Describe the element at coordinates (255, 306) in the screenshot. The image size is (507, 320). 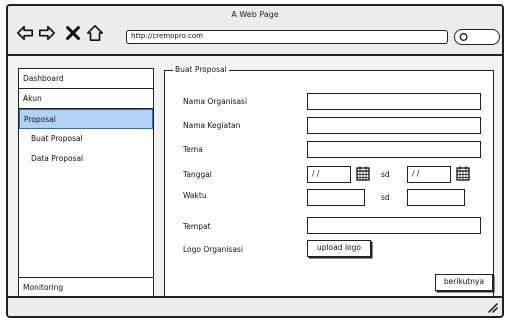
I see `status-bar` at that location.